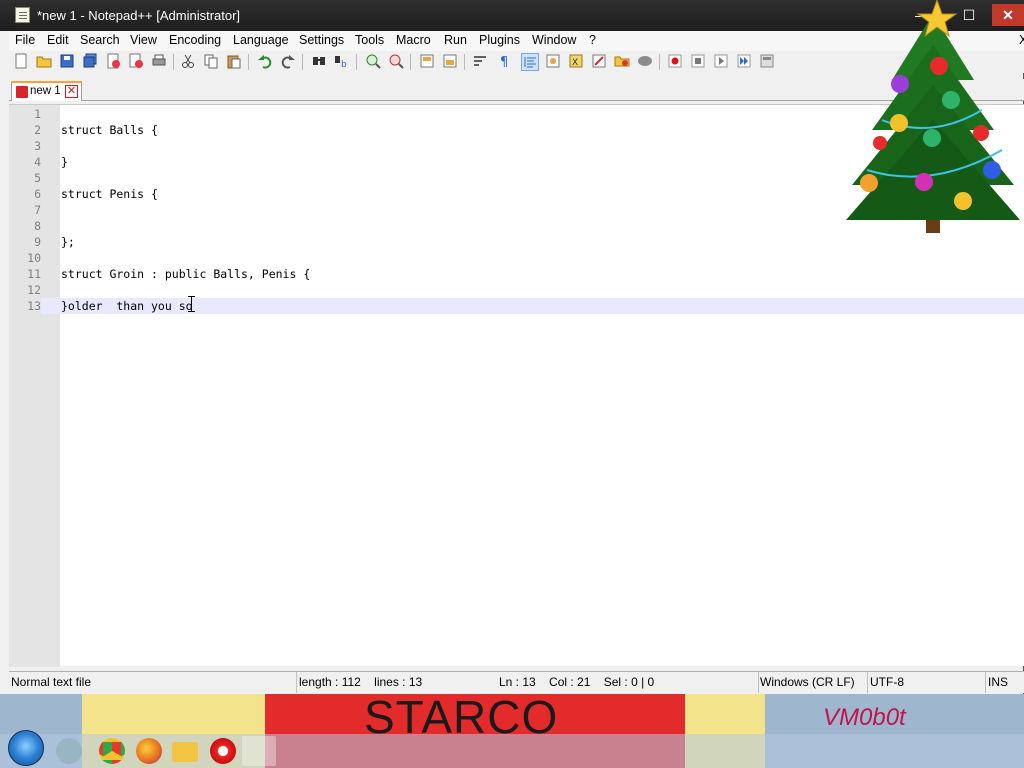 The height and width of the screenshot is (768, 1024). What do you see at coordinates (516, 258) in the screenshot?
I see `editor-line: 10` at bounding box center [516, 258].